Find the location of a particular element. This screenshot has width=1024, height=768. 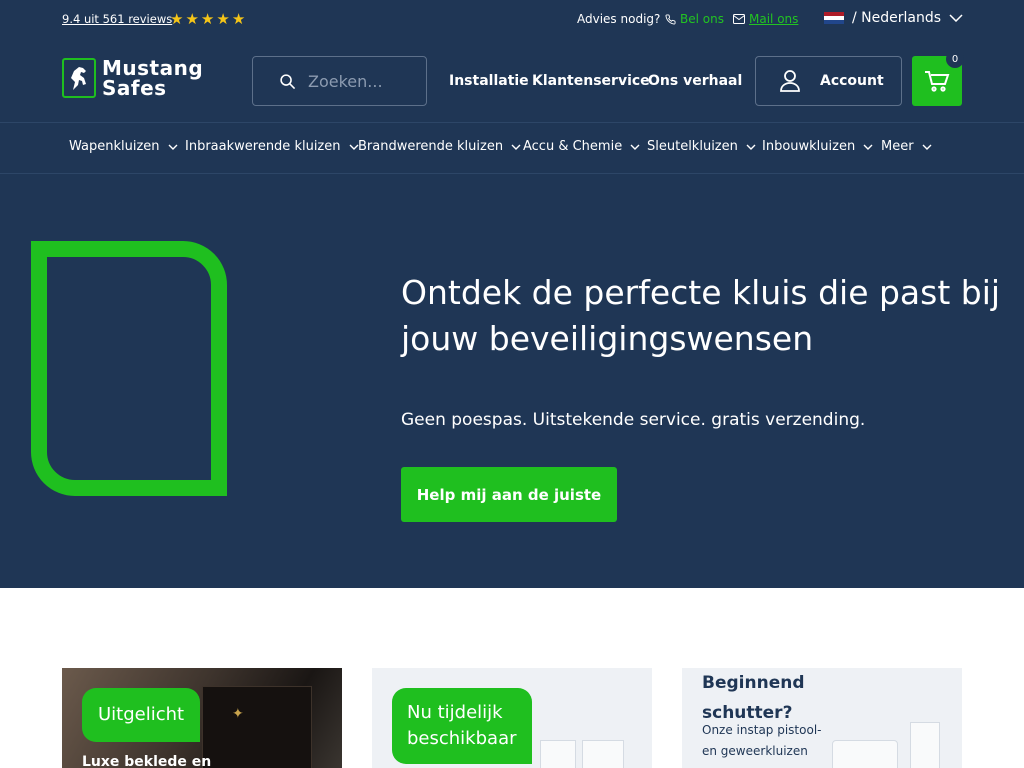

category-inbouwkluizen: Inbouwkluizen is located at coordinates (817, 146).